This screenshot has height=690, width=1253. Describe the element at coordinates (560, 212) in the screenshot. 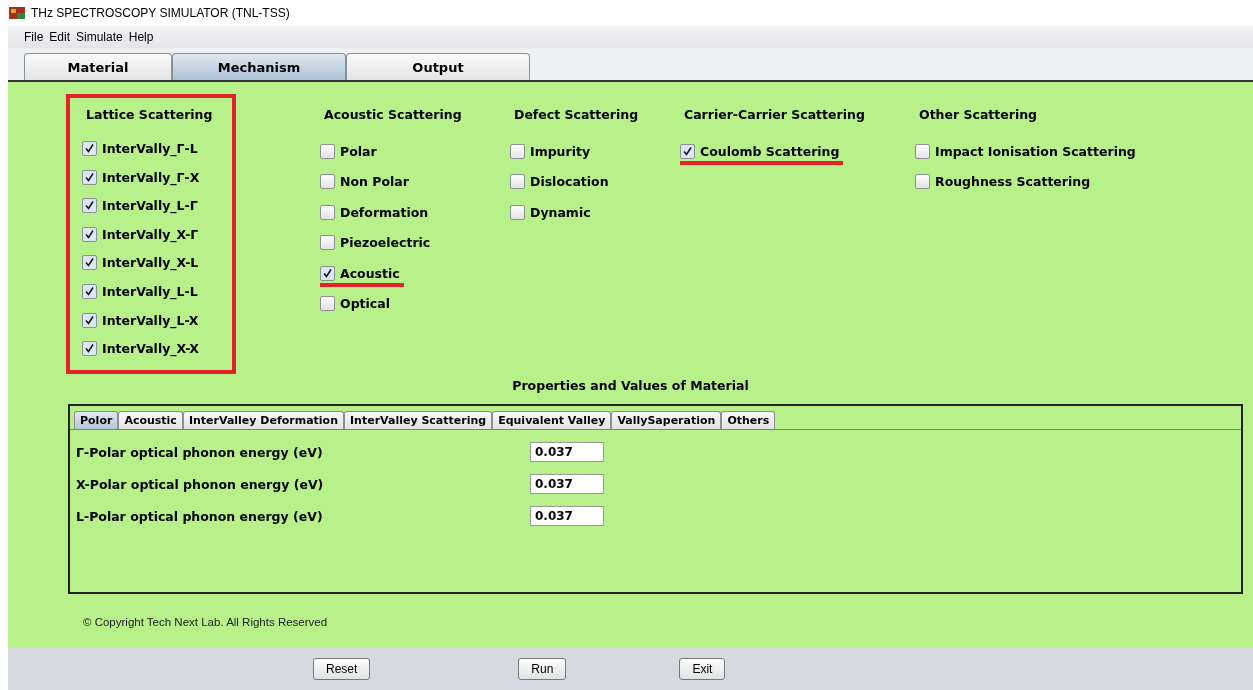

I see `checkbox-label: Dynamic` at that location.